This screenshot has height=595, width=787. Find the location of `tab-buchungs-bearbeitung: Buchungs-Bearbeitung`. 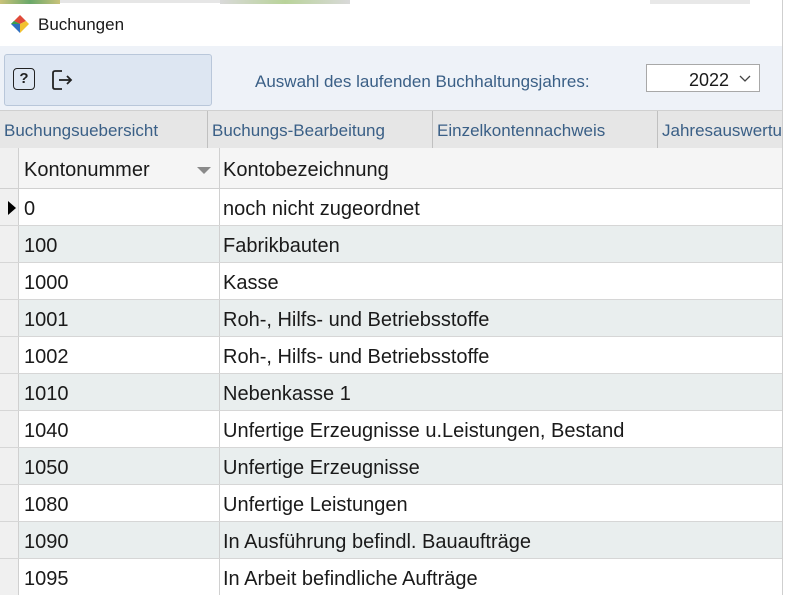

tab-buchungs-bearbeitung: Buchungs-Bearbeitung is located at coordinates (320, 130).